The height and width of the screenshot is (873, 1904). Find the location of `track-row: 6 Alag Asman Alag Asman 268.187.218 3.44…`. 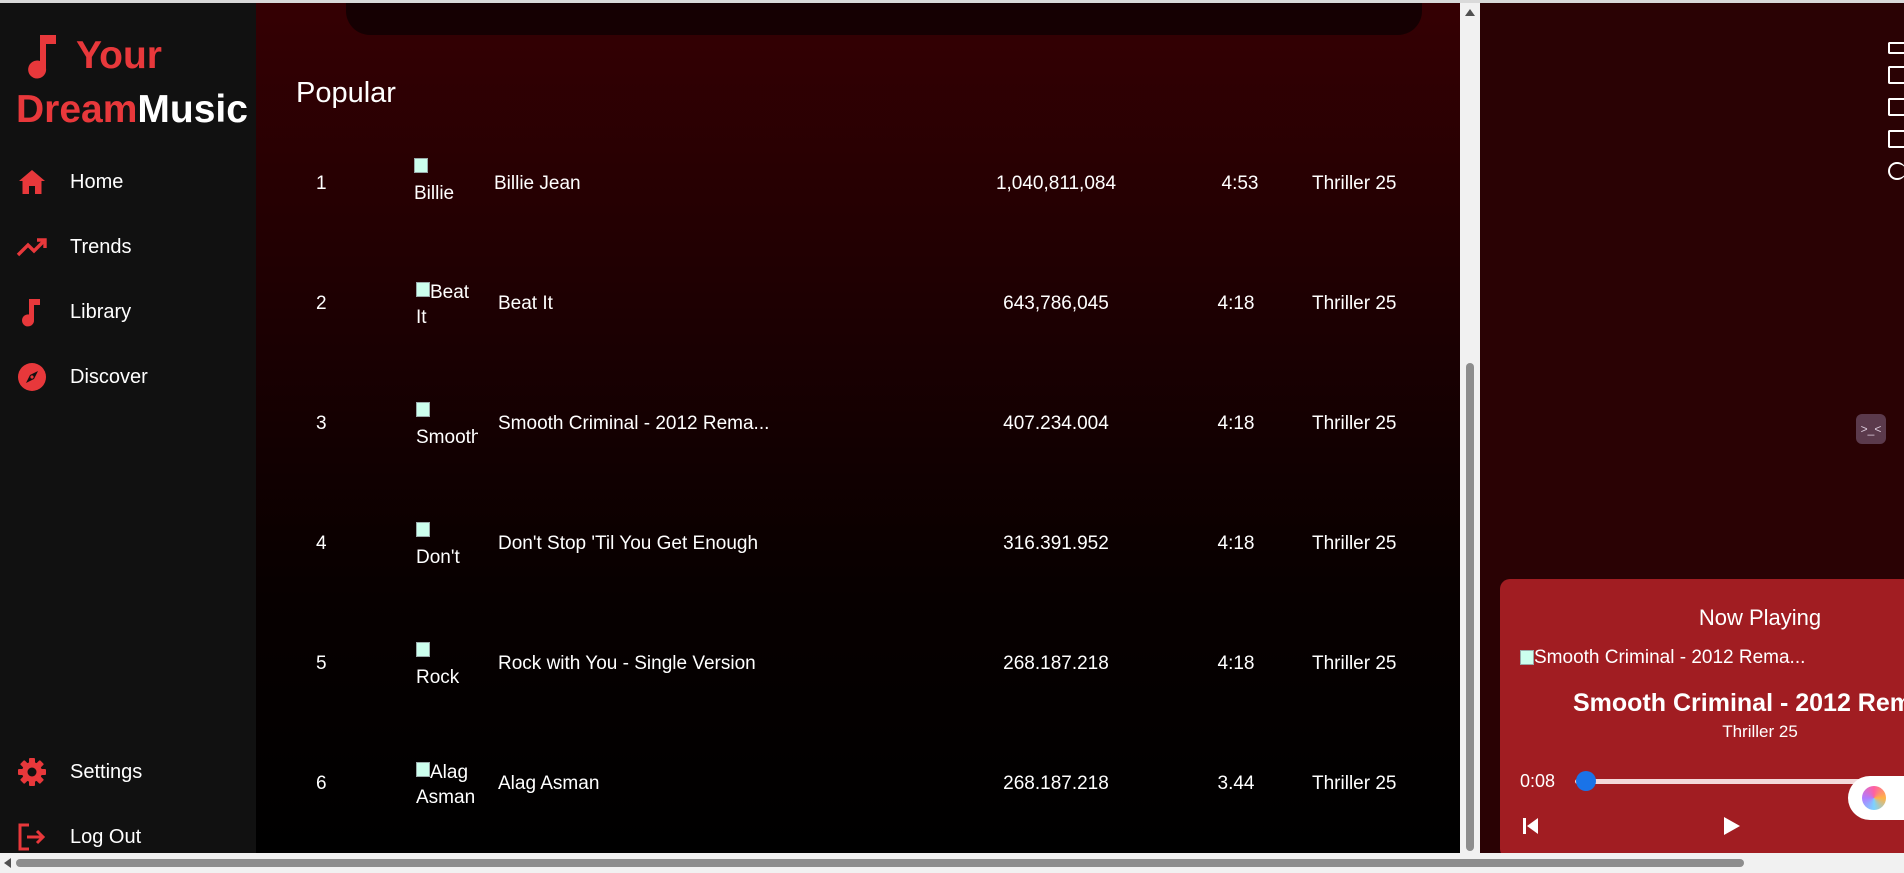

track-row: 6 Alag Asman Alag Asman 268.187.218 3.44… is located at coordinates (858, 784).